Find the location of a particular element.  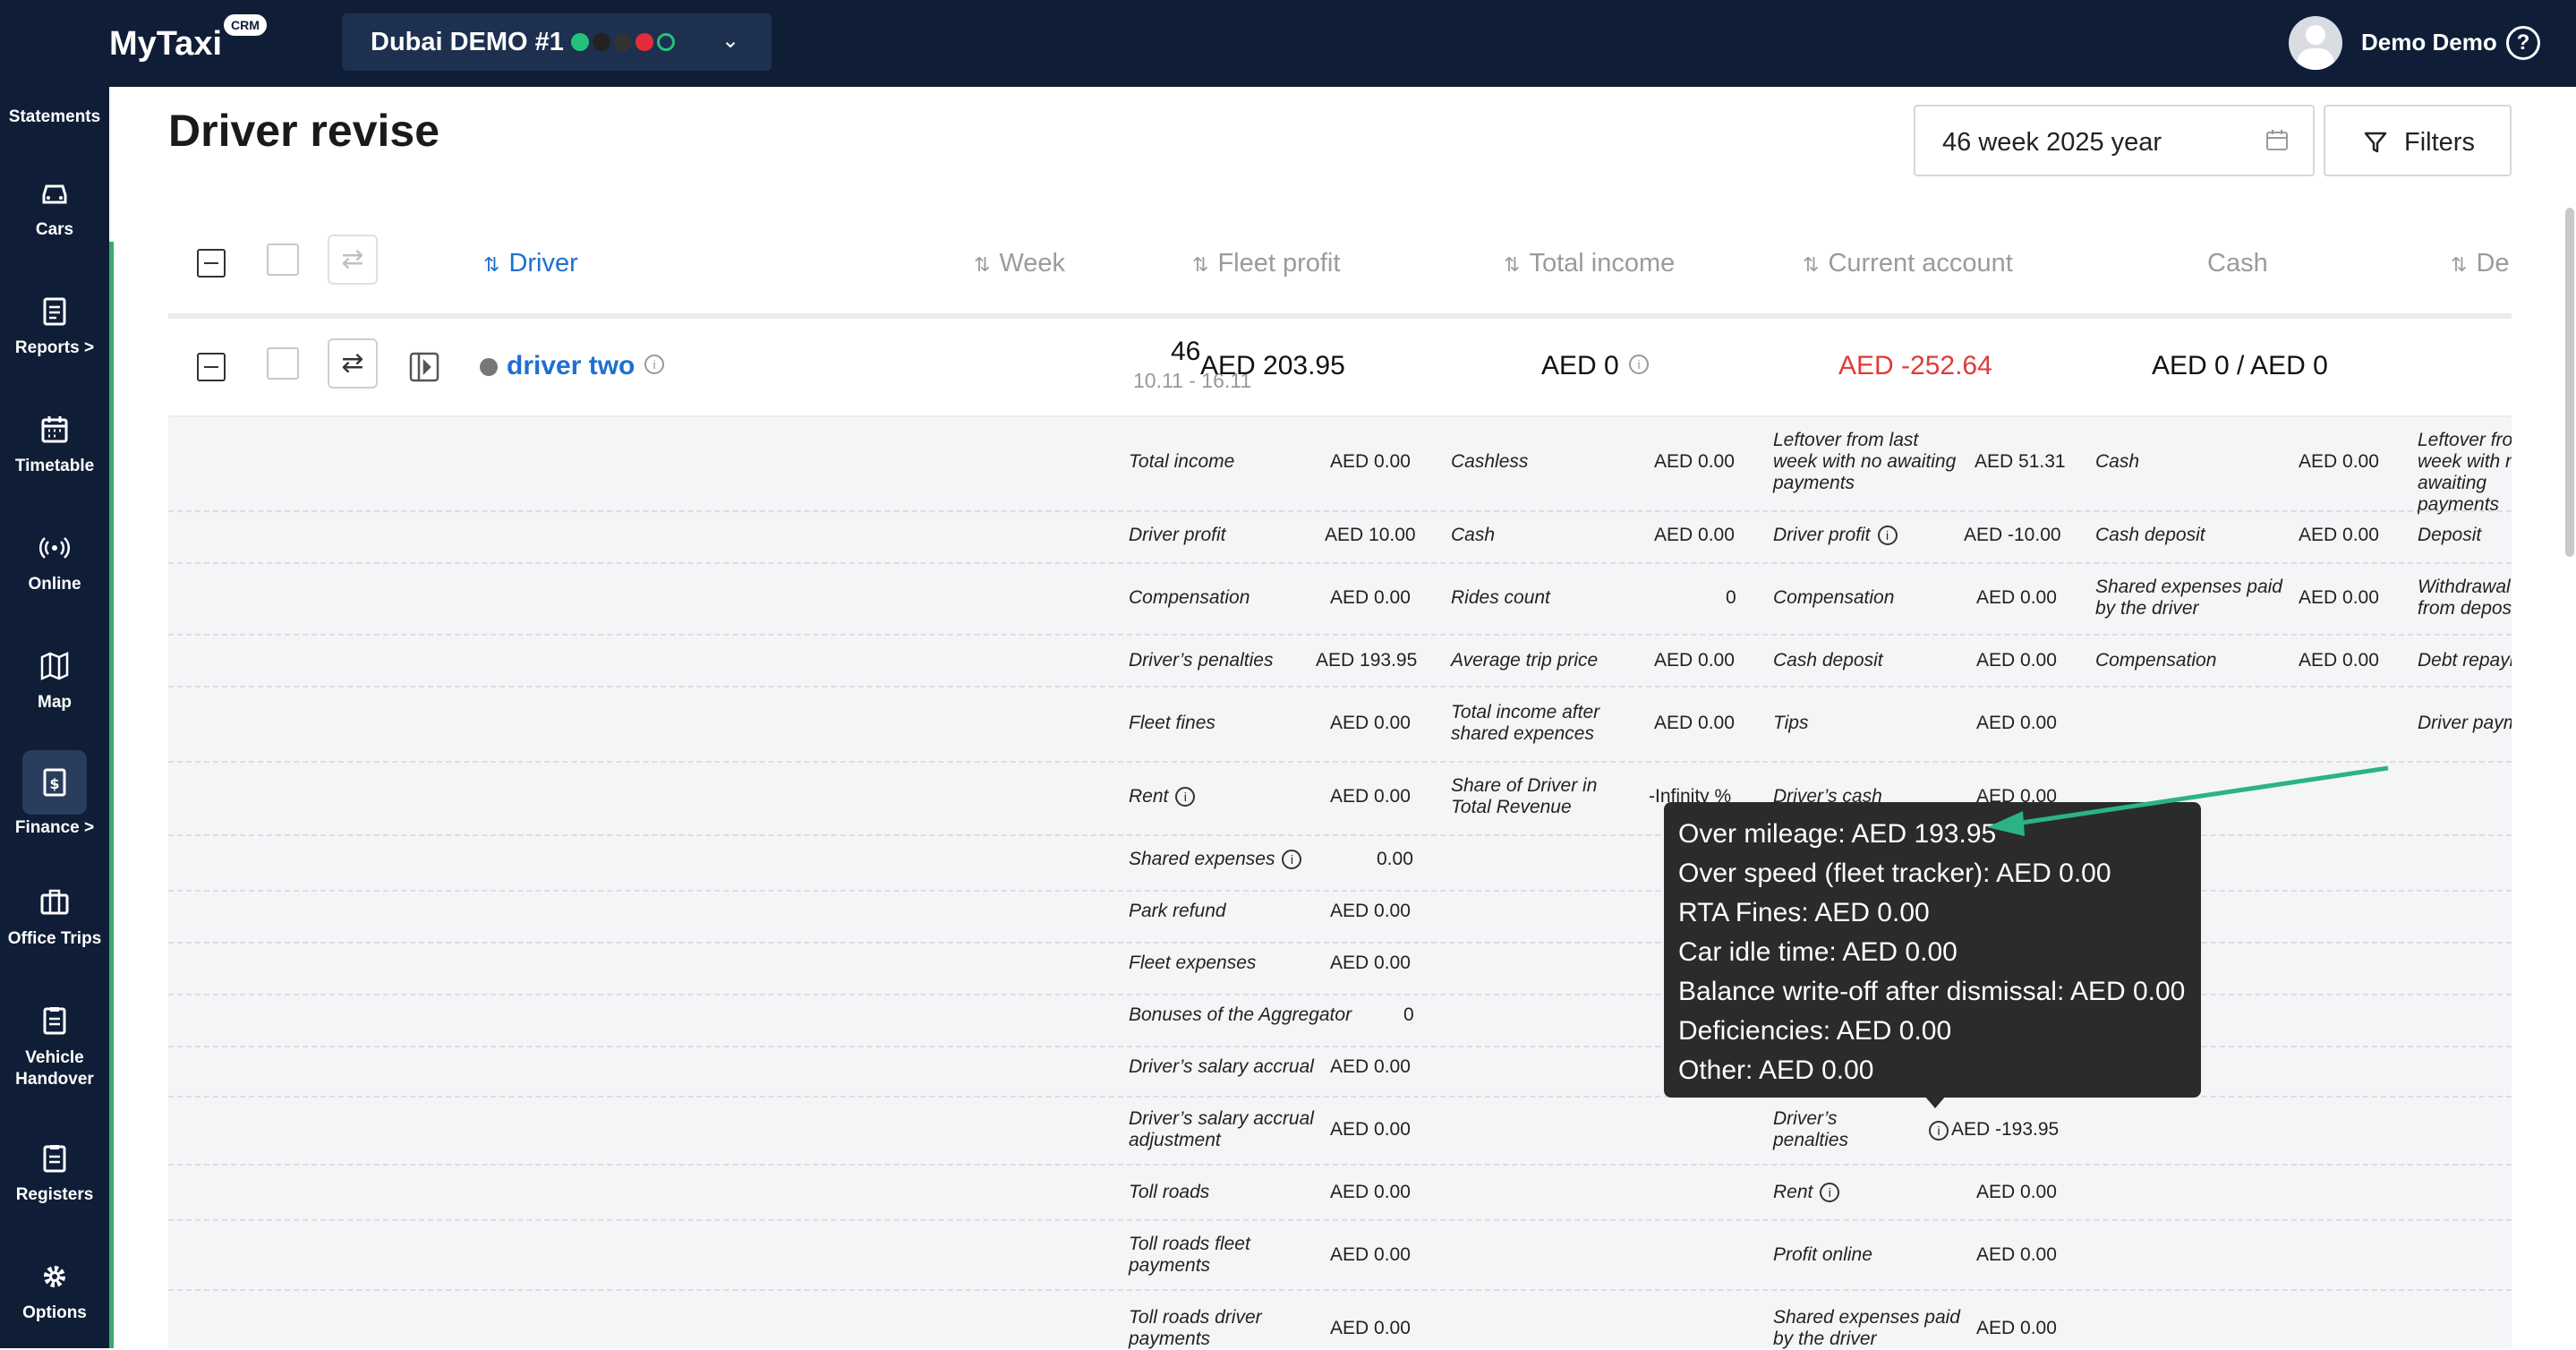

sidebar-item-options: Options is located at coordinates (54, 1291).